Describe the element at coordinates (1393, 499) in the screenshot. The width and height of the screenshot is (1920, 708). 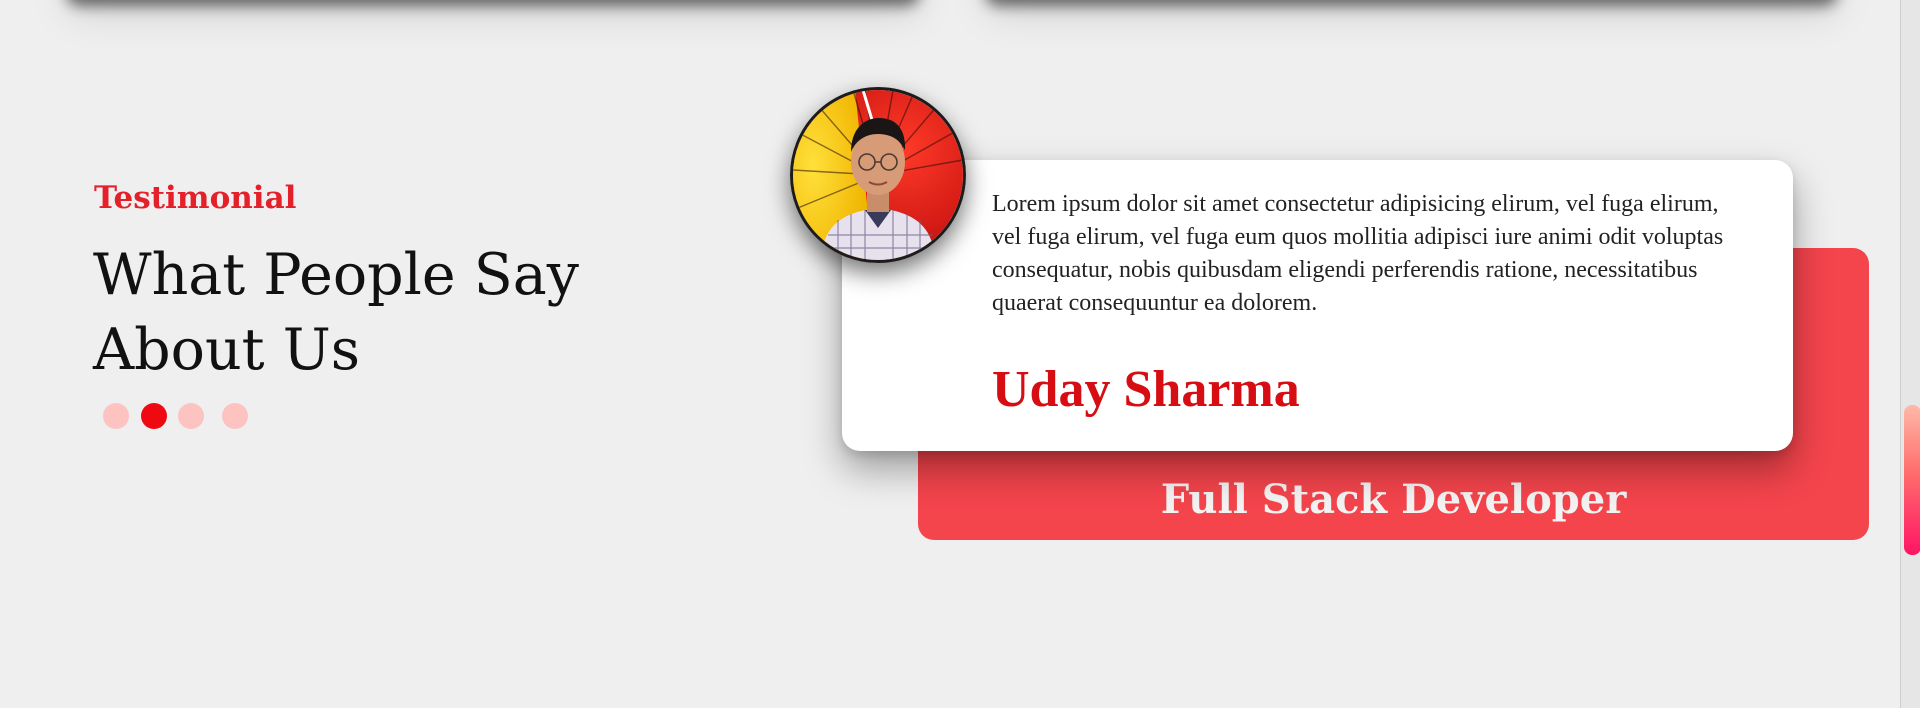
I see `person-role: Full Stack Developer` at that location.